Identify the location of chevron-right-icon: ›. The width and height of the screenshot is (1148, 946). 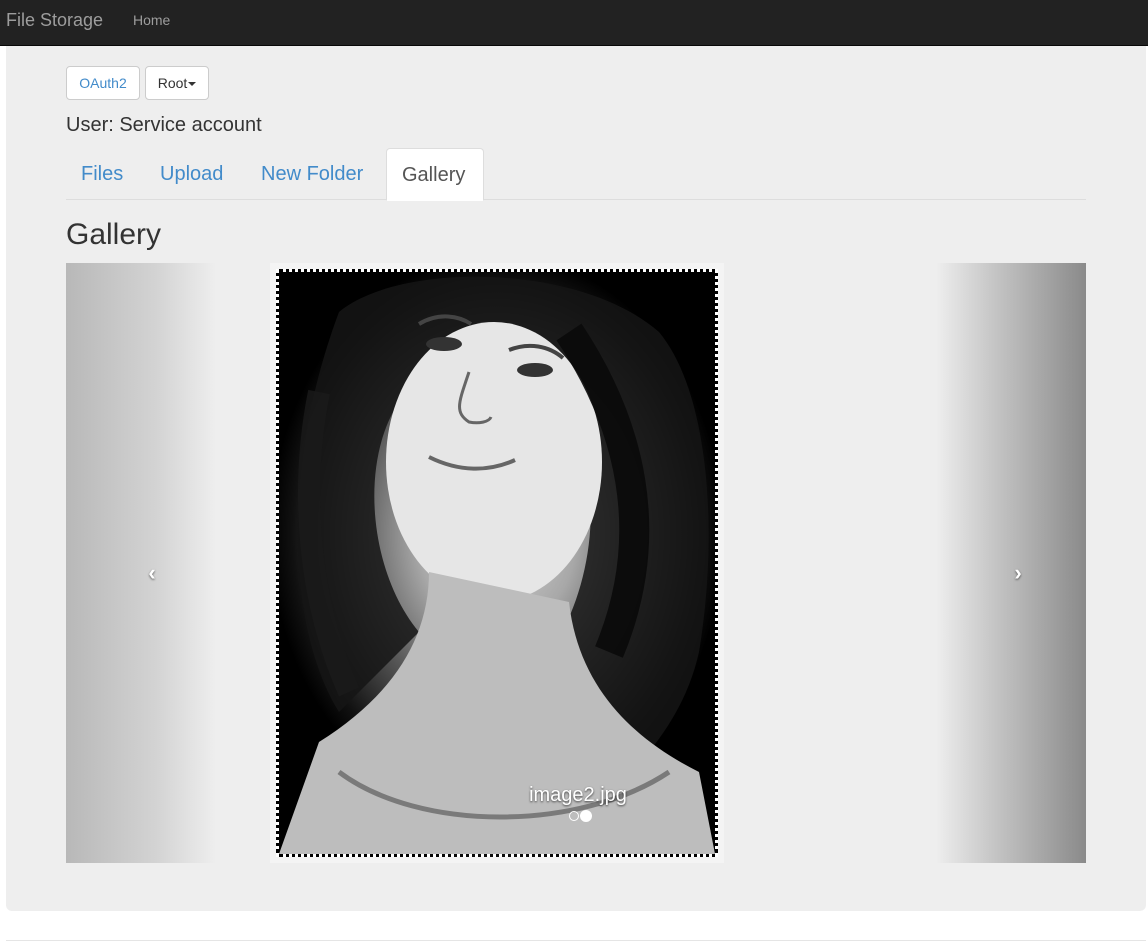
(1018, 572).